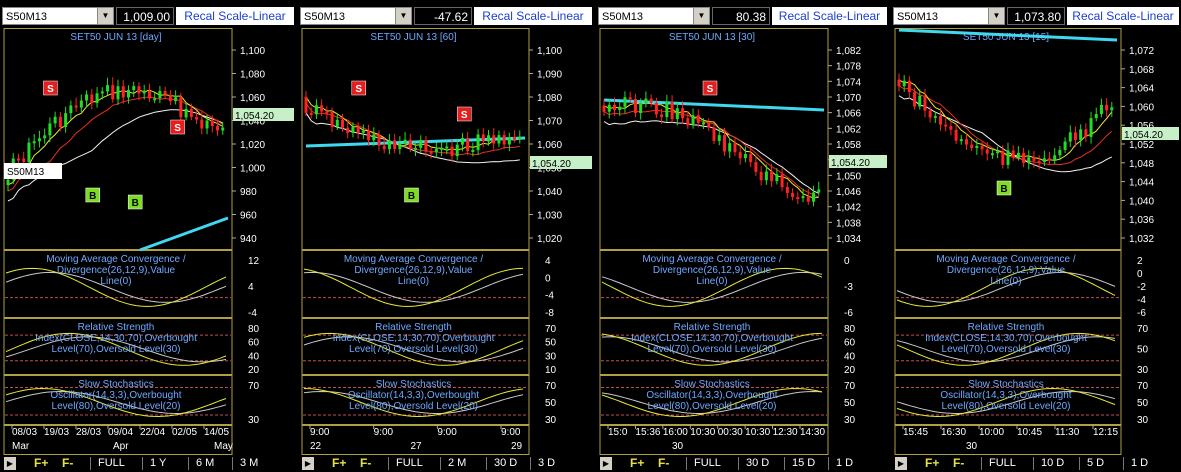  Describe the element at coordinates (148, 15) in the screenshot. I see `toolbar: S50M13 ▼ 1,009.00 Recal Scale-Linear` at that location.